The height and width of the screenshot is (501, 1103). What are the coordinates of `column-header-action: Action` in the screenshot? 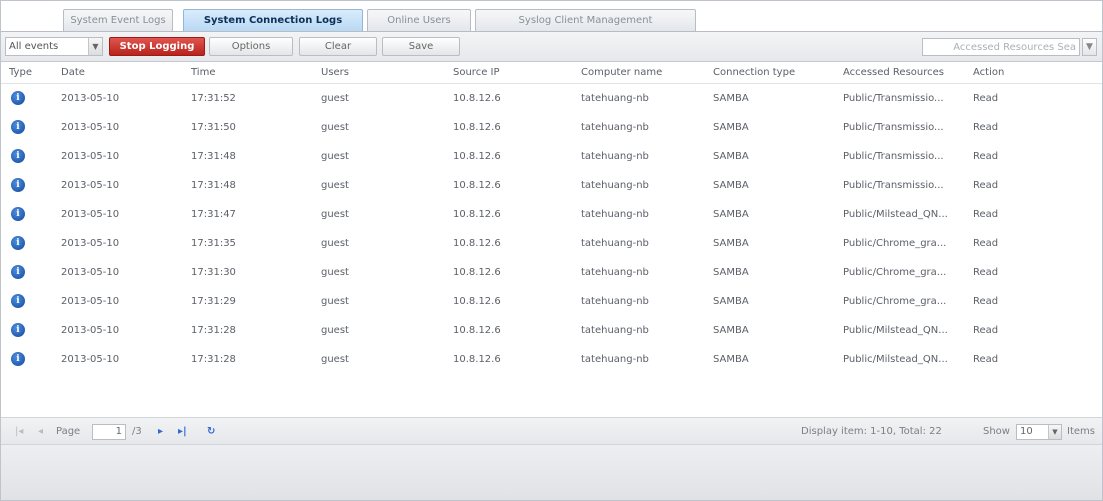 It's located at (988, 73).